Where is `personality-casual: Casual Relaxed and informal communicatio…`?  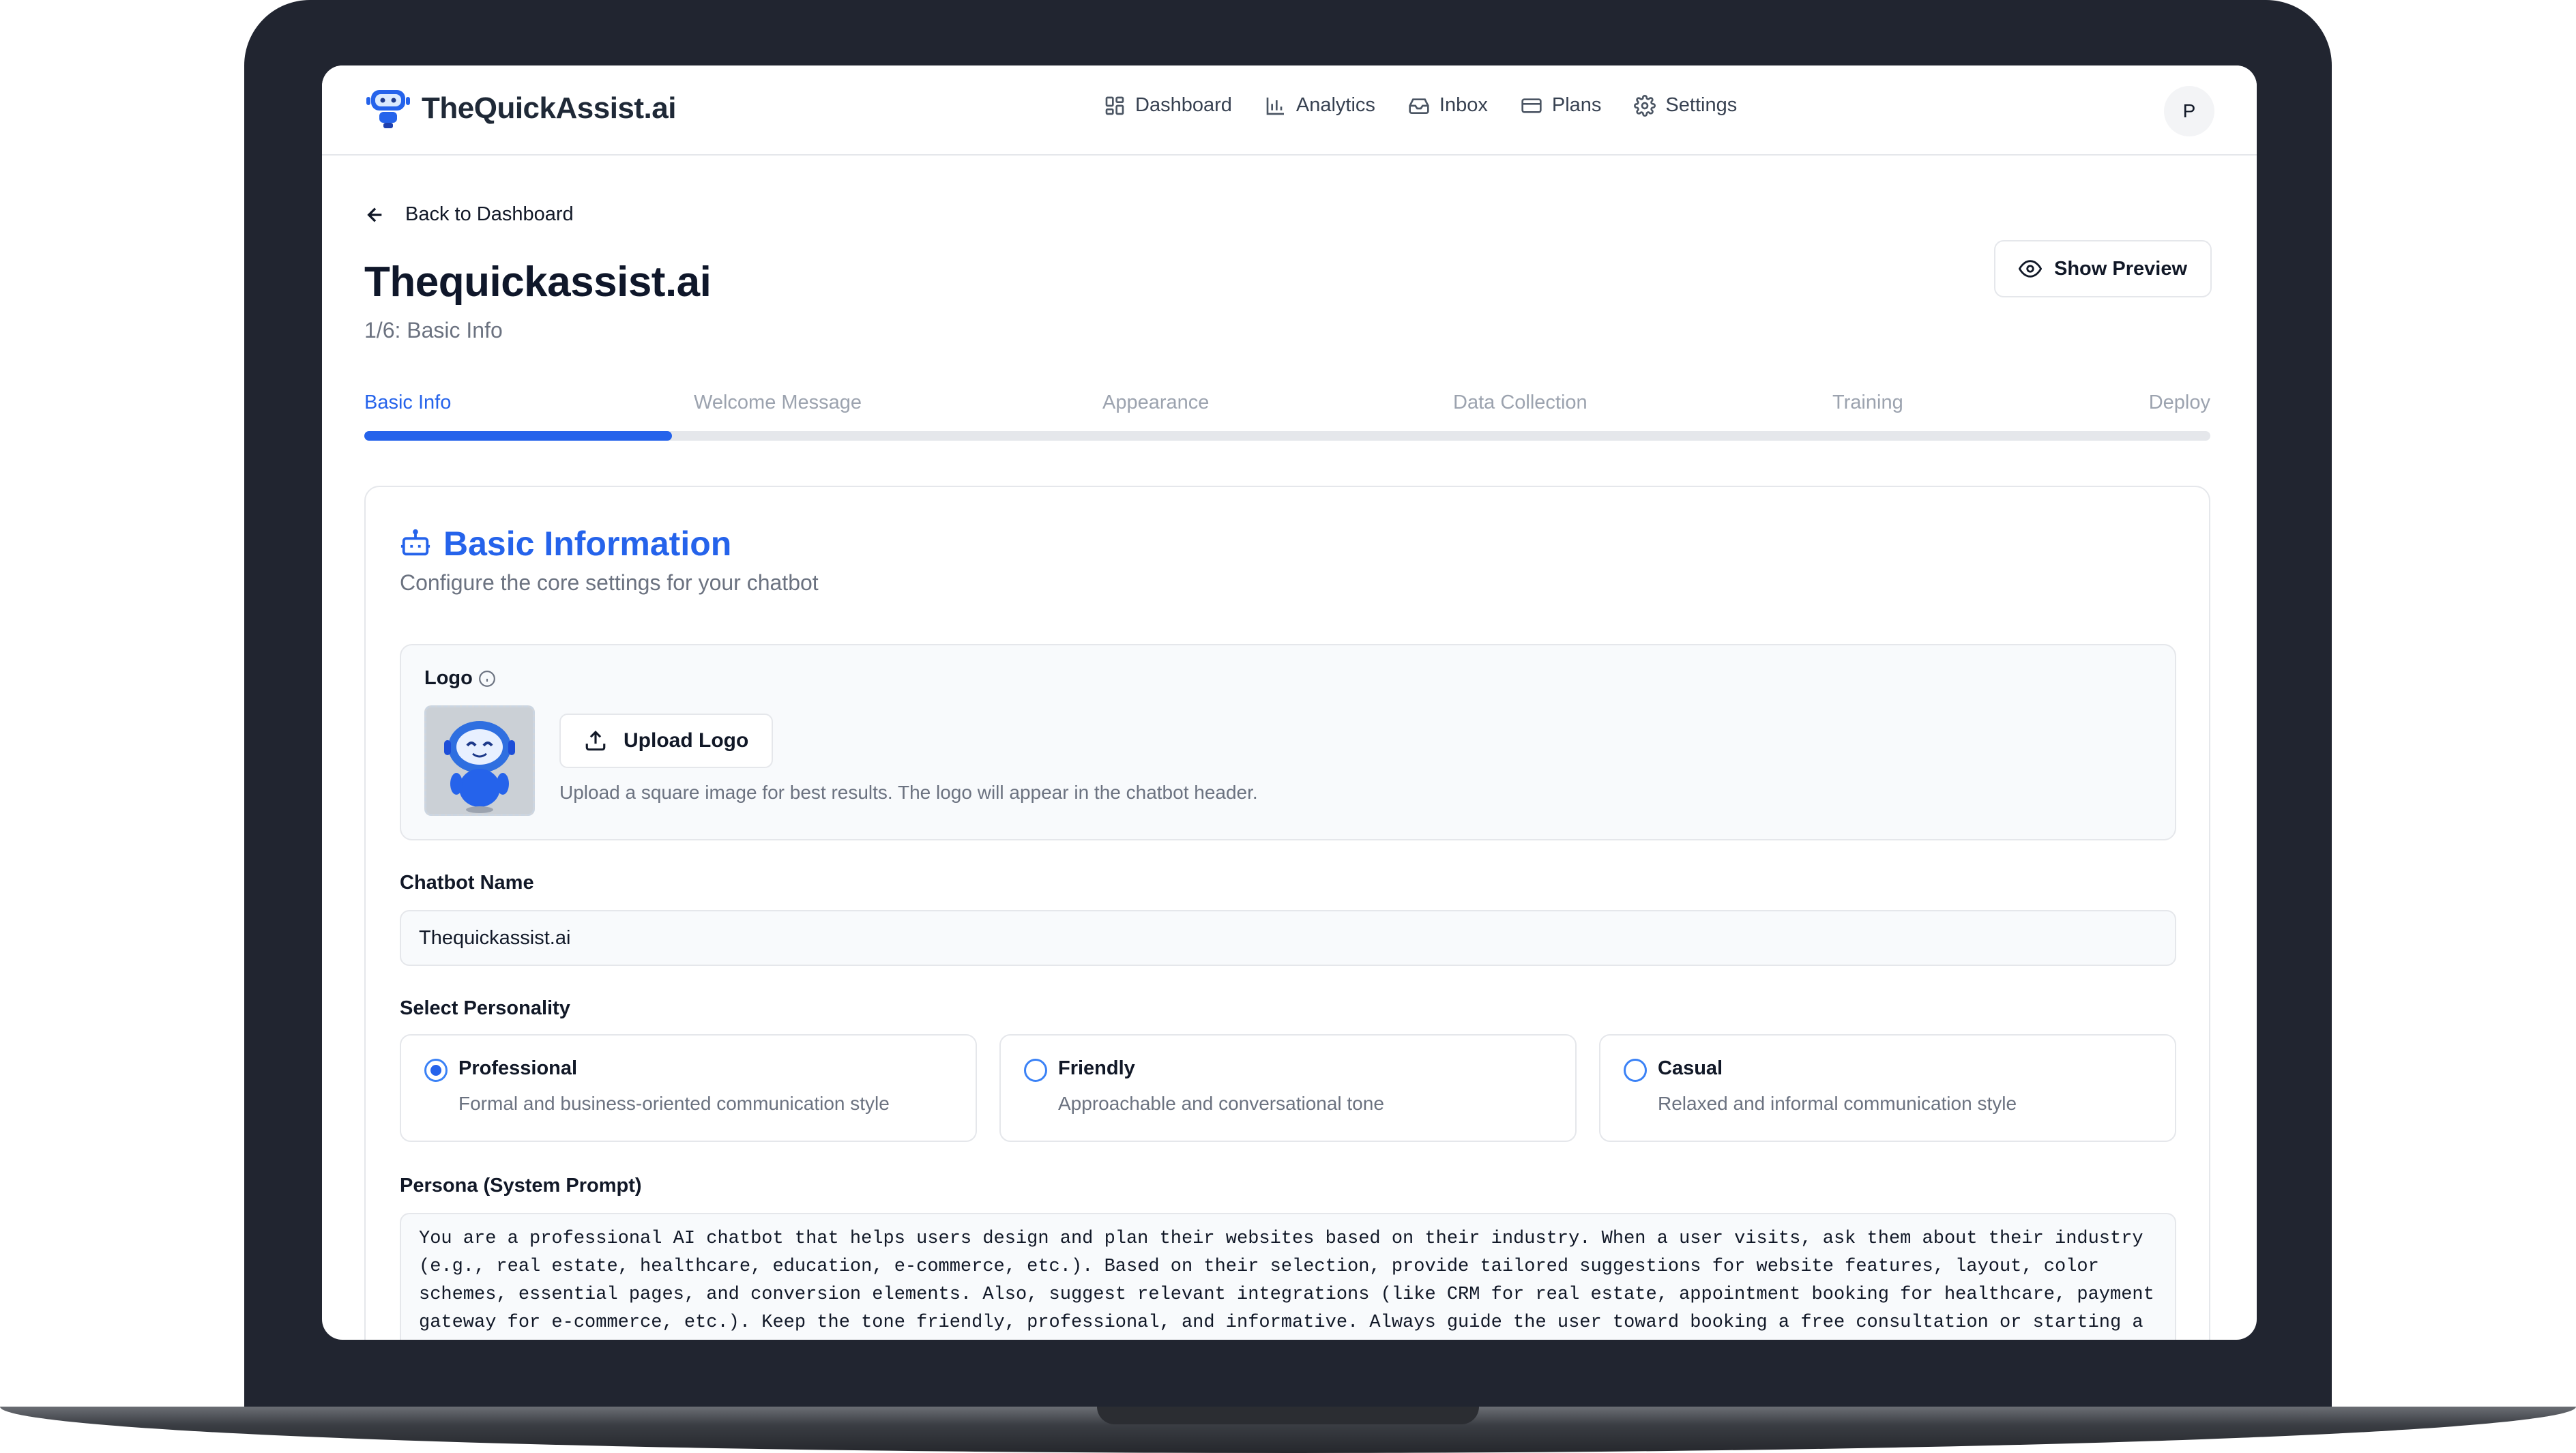 personality-casual: Casual Relaxed and informal communicatio… is located at coordinates (1888, 1088).